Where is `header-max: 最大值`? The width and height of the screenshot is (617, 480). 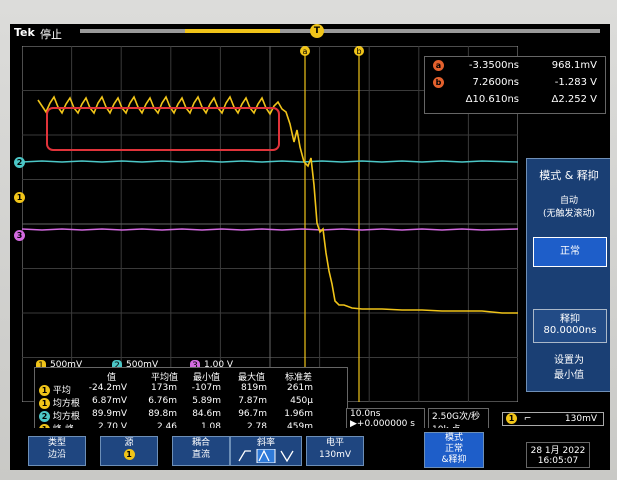 header-max: 最大值 is located at coordinates (252, 378).